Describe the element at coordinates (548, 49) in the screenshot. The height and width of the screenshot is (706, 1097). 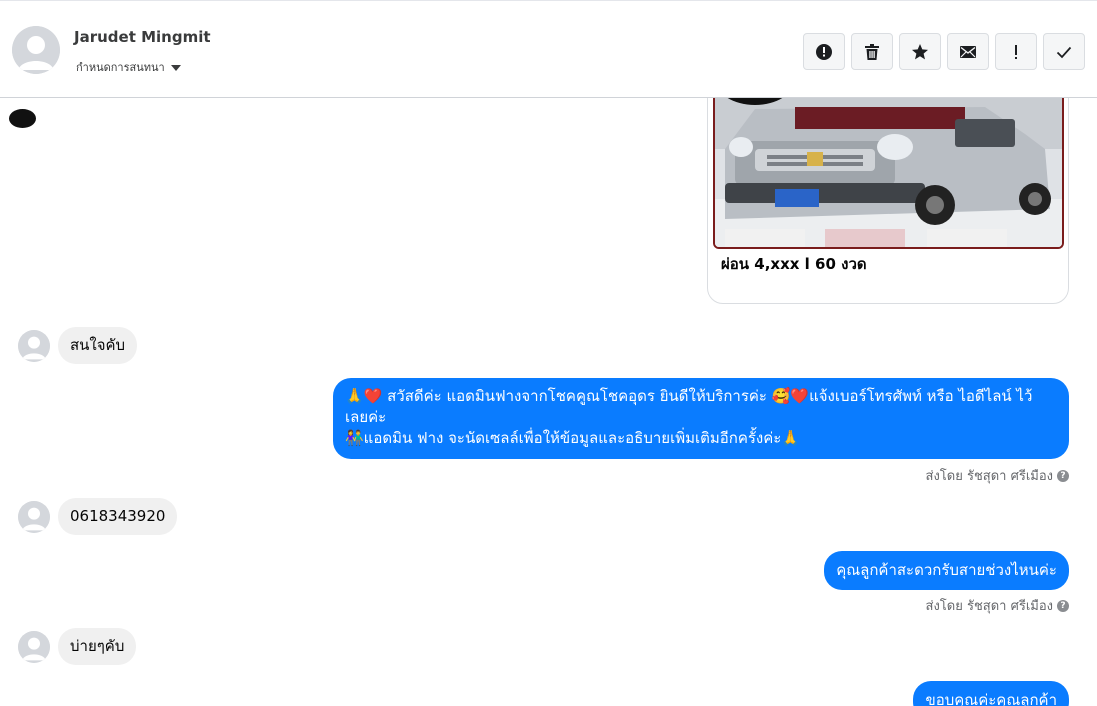
I see `conversation-header: Jarudet Mingmit กำหนดการสนทนา` at that location.